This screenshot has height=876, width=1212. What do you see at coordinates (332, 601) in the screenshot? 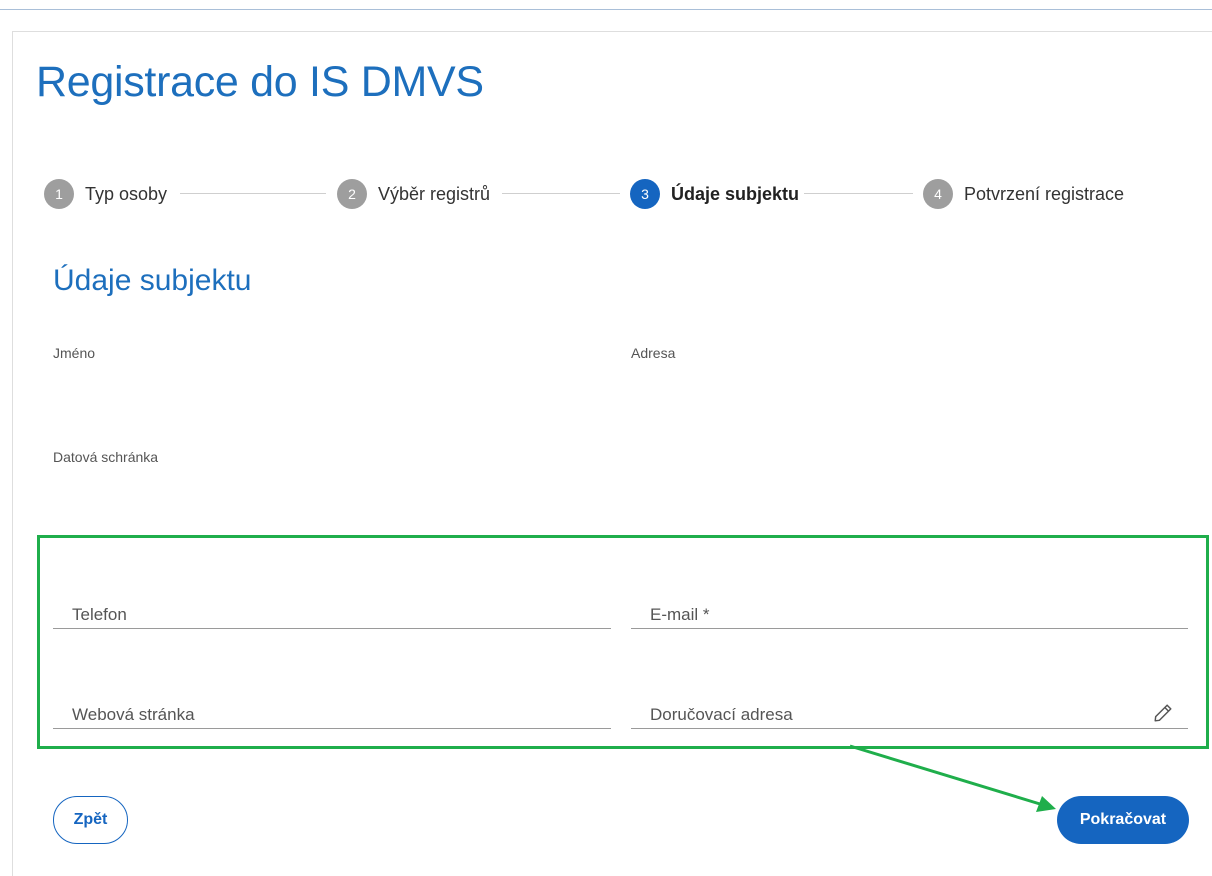
I see `phone-field: Telefon` at bounding box center [332, 601].